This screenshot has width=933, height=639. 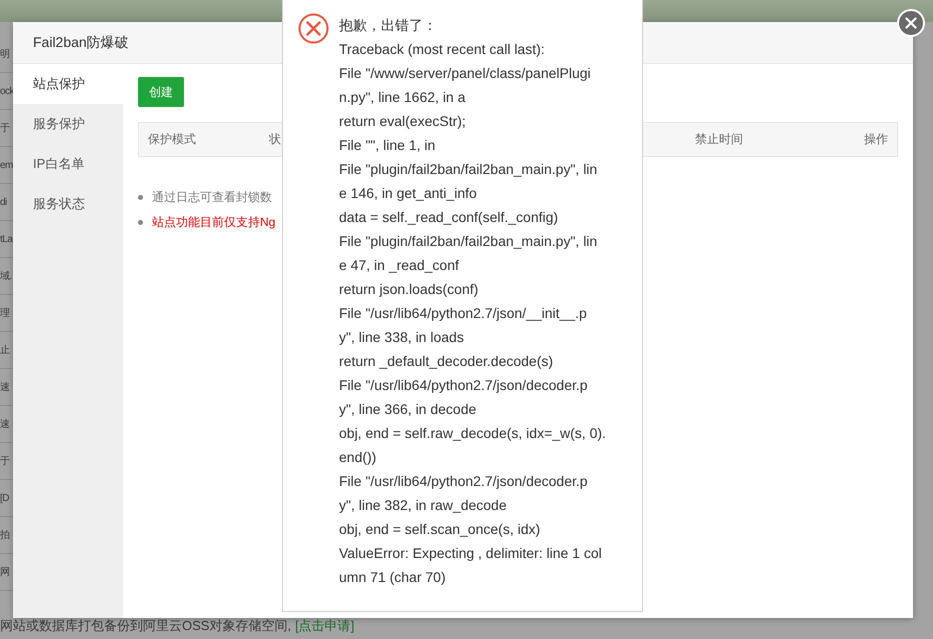 What do you see at coordinates (212, 197) in the screenshot?
I see `note-text: 通过日志可查看封锁数` at bounding box center [212, 197].